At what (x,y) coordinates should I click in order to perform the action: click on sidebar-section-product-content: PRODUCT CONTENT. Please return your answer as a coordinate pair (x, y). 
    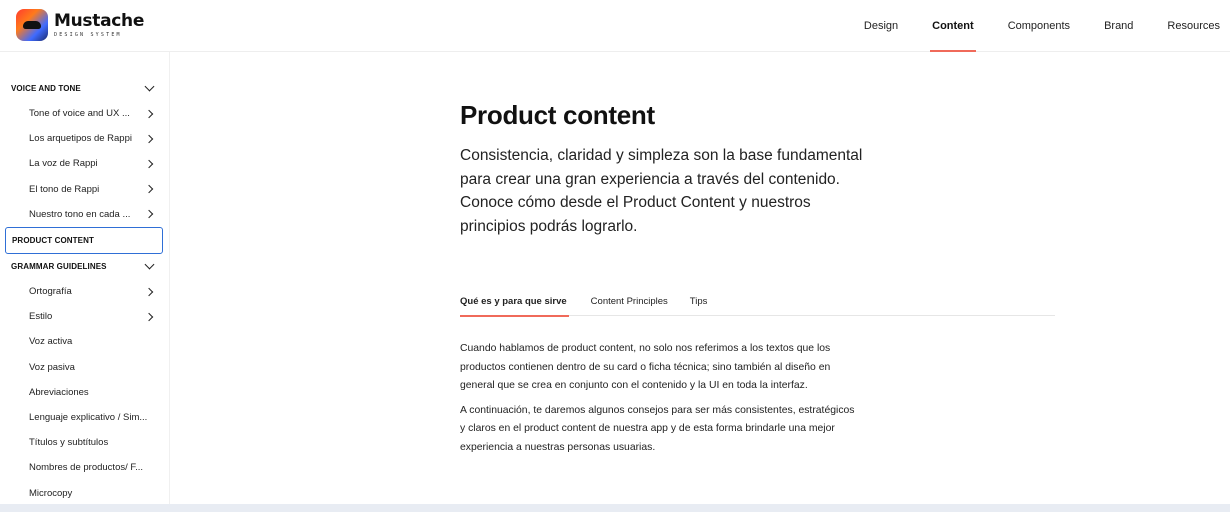
    Looking at the image, I should click on (84, 240).